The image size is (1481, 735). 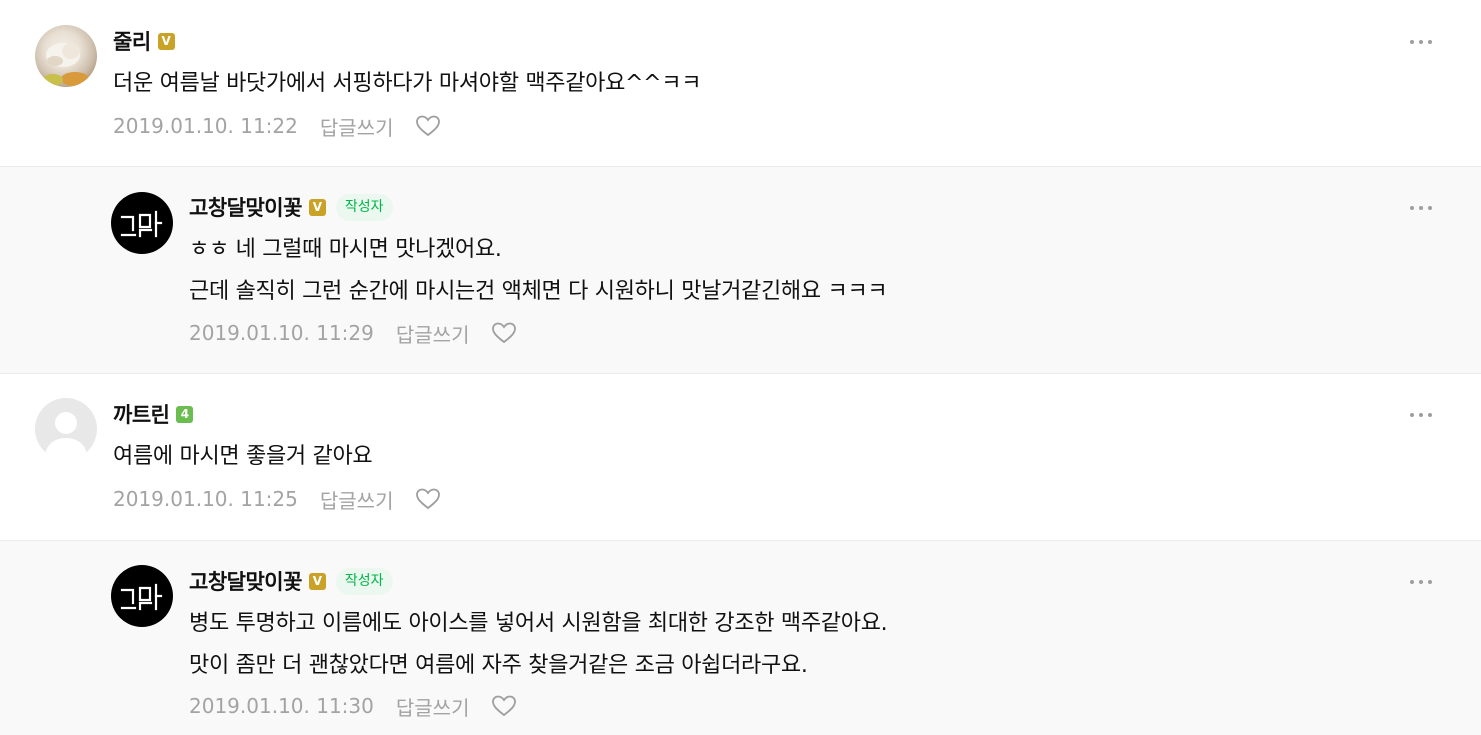 I want to click on author-row: 까트린 4, so click(x=153, y=414).